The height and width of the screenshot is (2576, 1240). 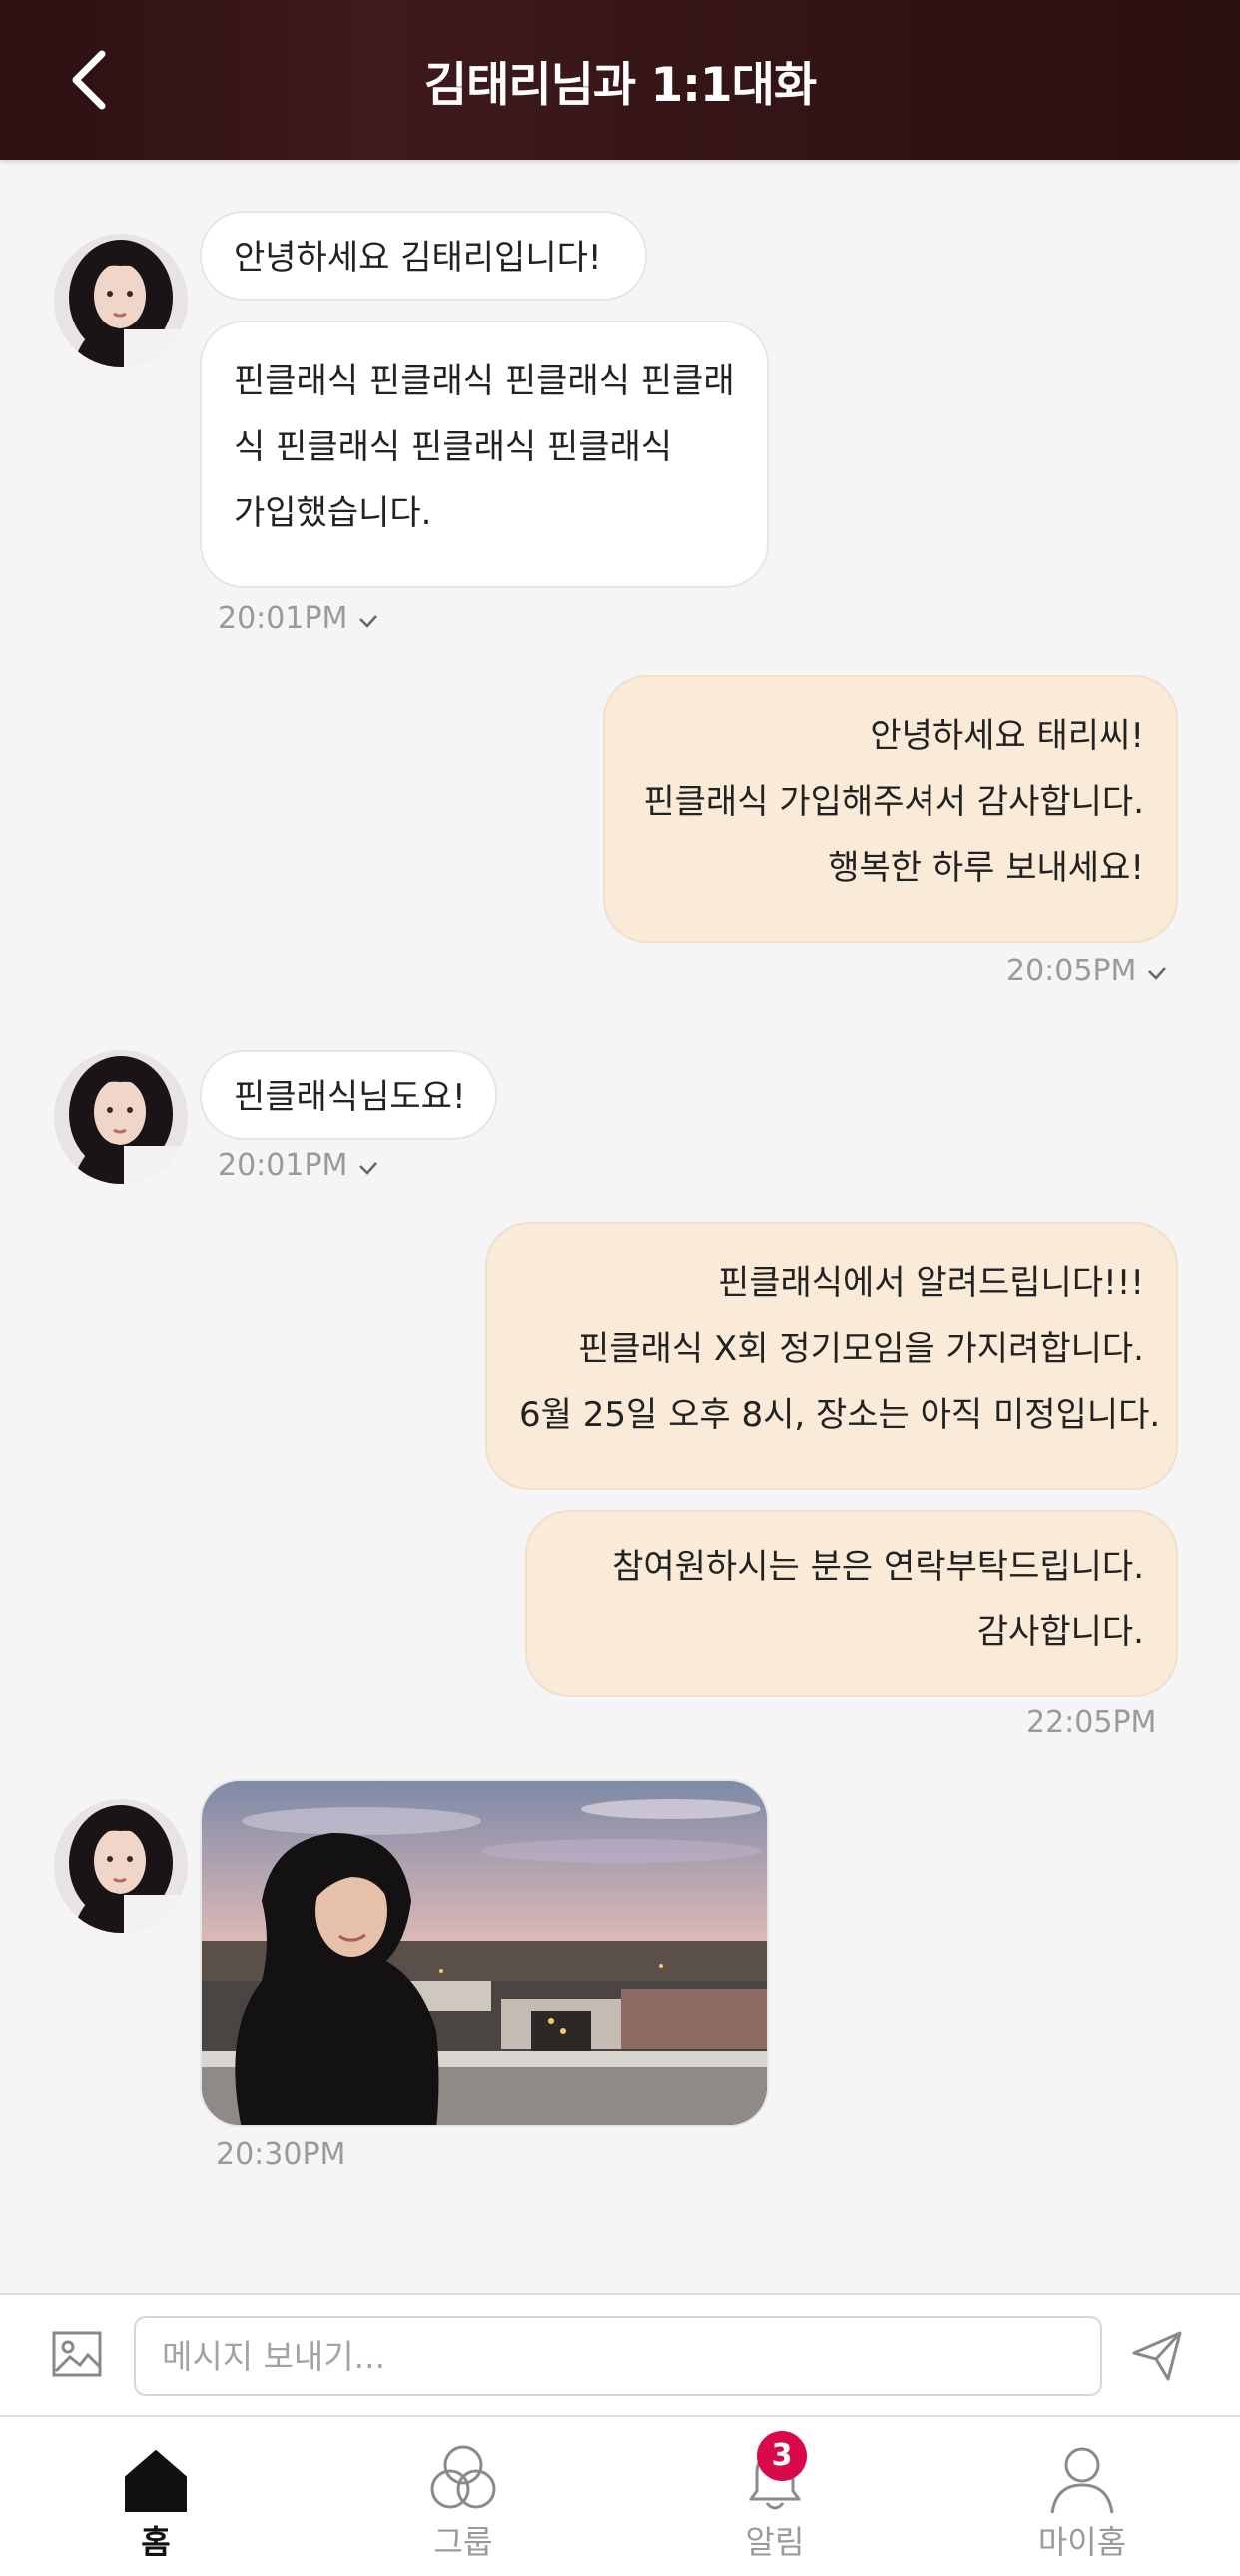 What do you see at coordinates (1091, 1722) in the screenshot?
I see `message-timestamp: 22:05PM` at bounding box center [1091, 1722].